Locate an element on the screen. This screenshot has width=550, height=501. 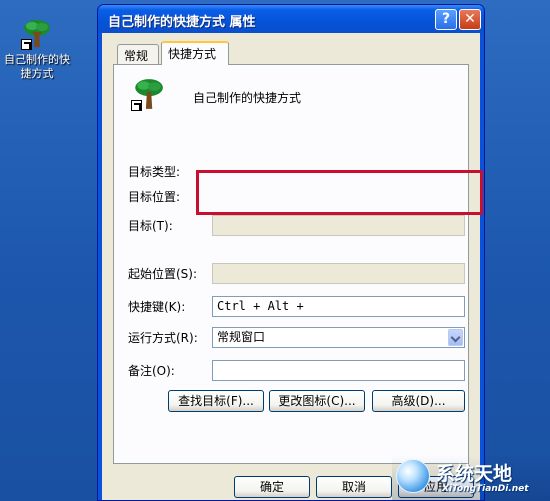
ok-button: 确定 is located at coordinates (272, 487).